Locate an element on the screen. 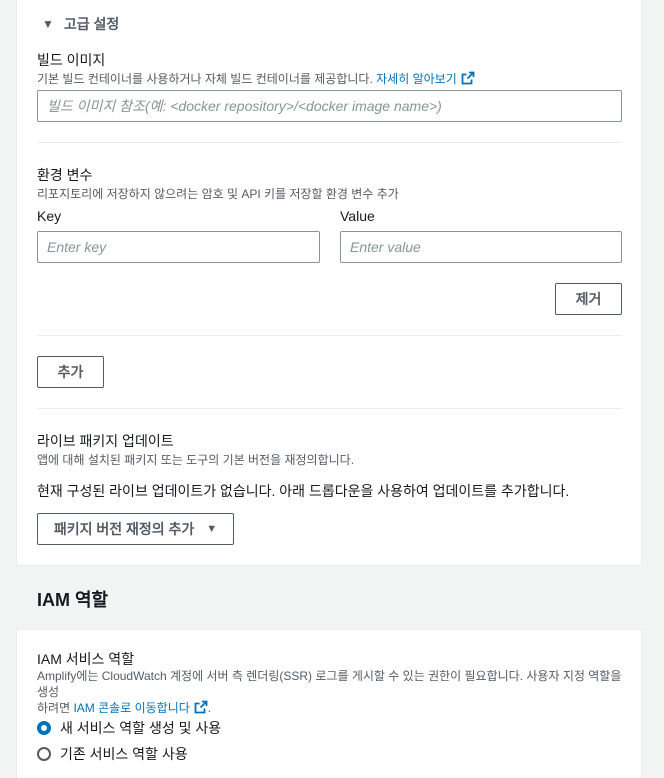 Image resolution: width=664 pixels, height=778 pixels. radio-create-new-role: 새 서비스 역할 생성 및 사용 is located at coordinates (129, 728).